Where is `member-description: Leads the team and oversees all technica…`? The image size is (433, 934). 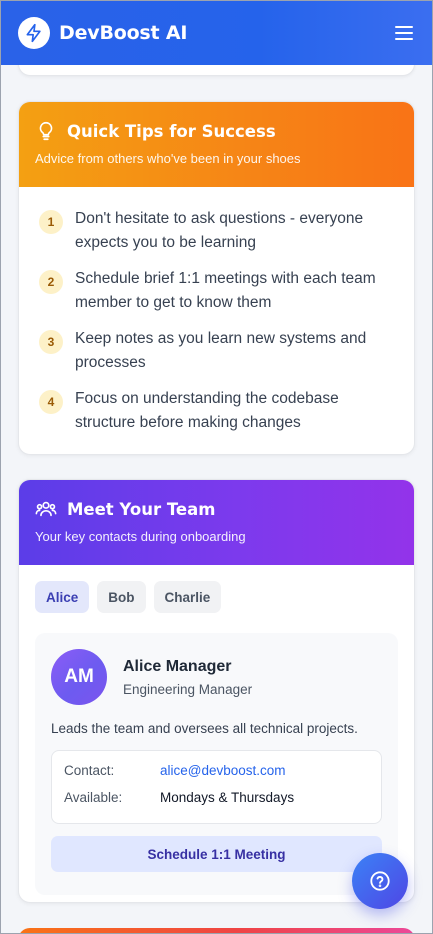 member-description: Leads the team and oversees all technica… is located at coordinates (204, 728).